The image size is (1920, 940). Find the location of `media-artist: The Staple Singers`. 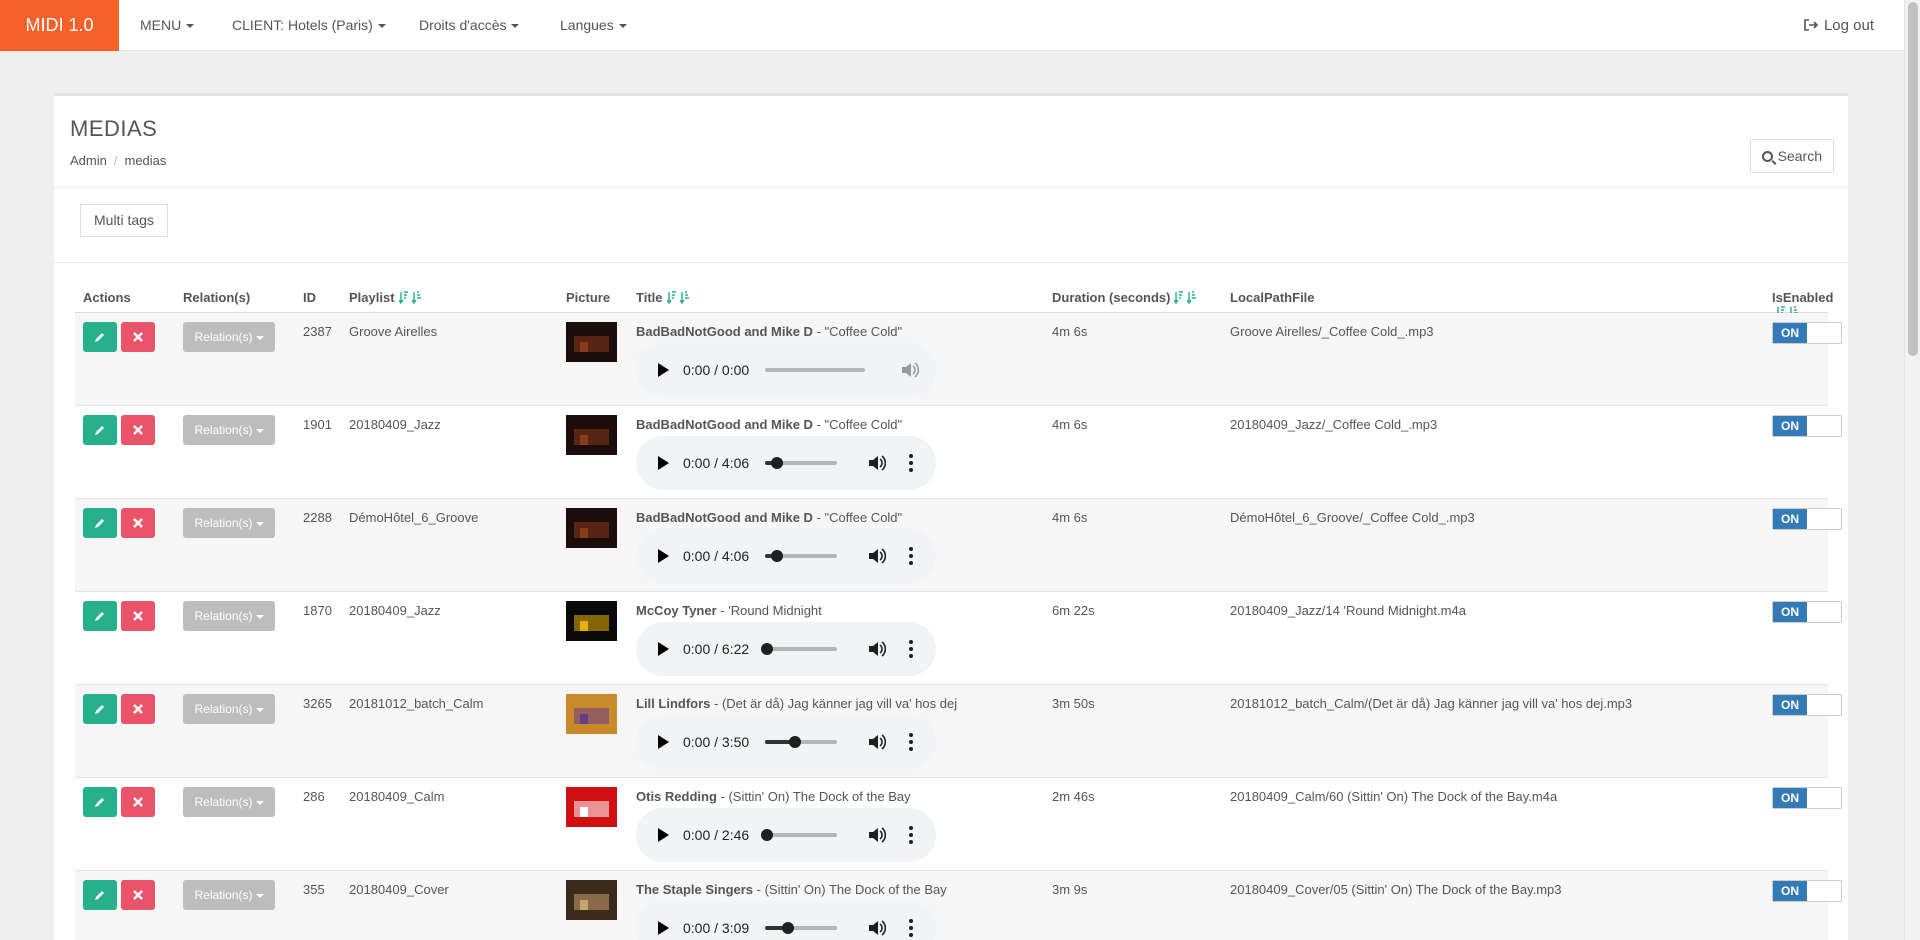

media-artist: The Staple Singers is located at coordinates (695, 889).